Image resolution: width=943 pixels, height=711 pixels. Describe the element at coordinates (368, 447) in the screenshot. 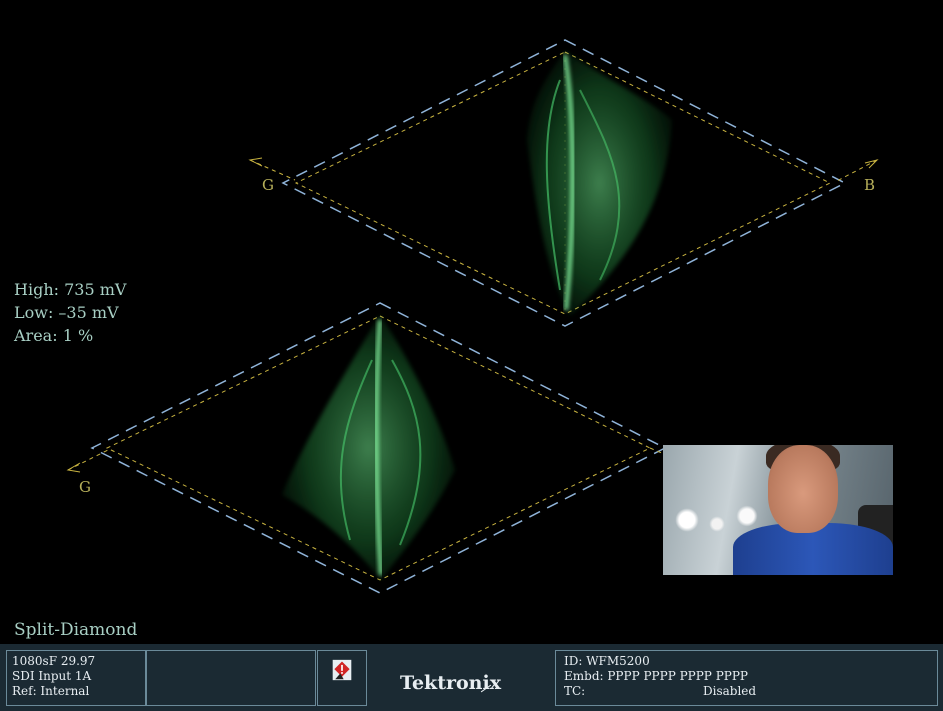

I see `lower-diamond-trace` at that location.